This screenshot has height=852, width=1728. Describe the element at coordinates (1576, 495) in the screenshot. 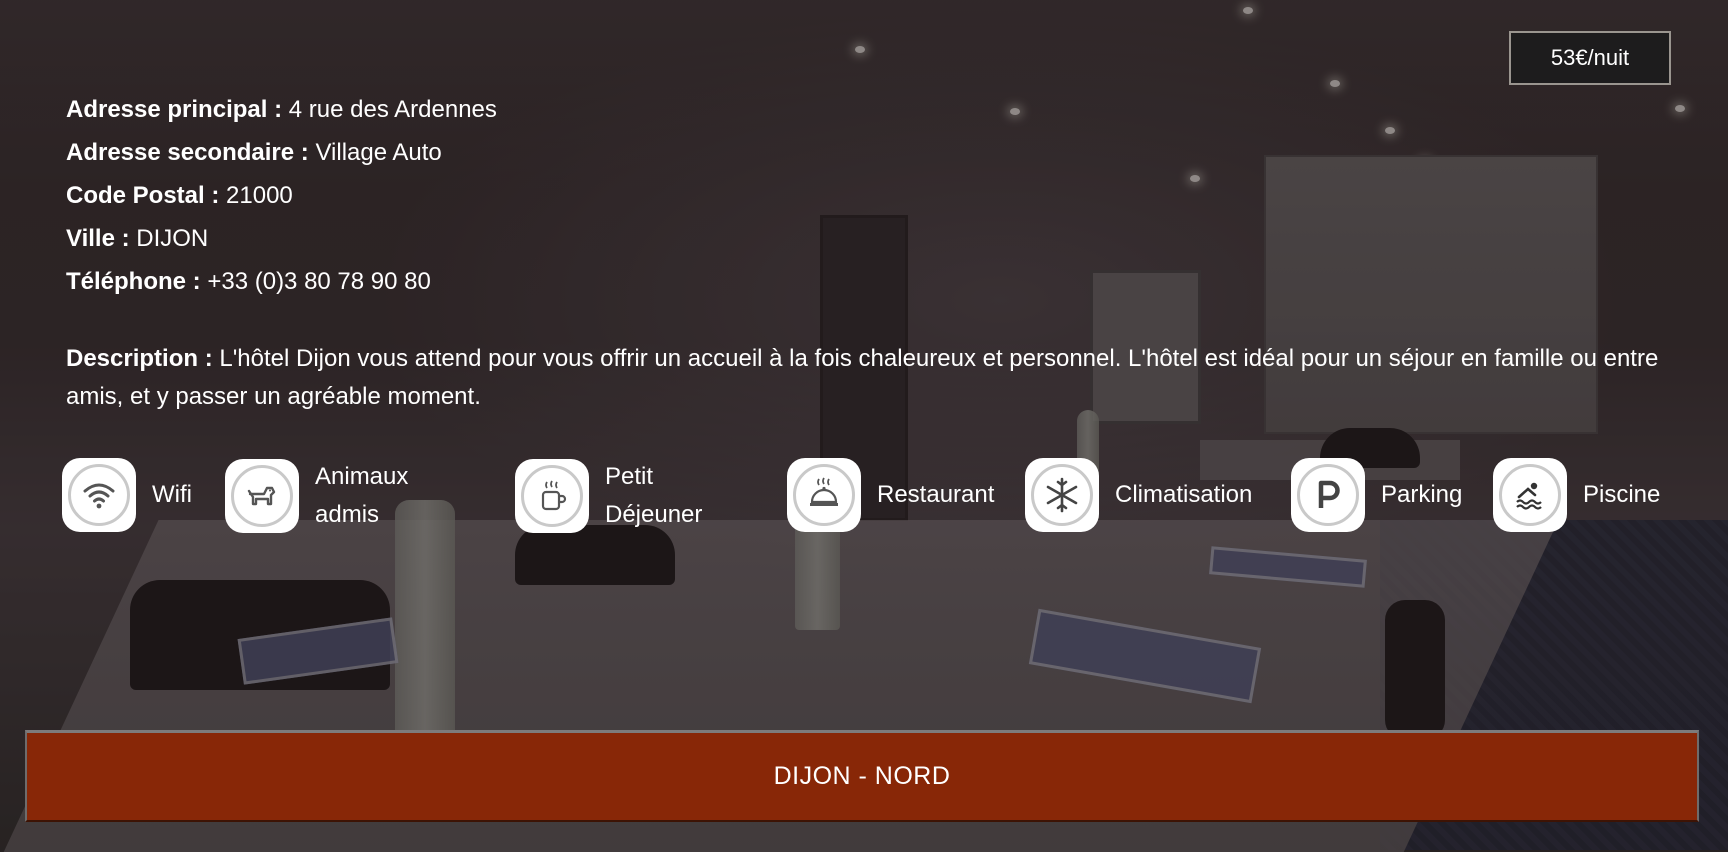

I see `amenity-pool: Piscine` at that location.